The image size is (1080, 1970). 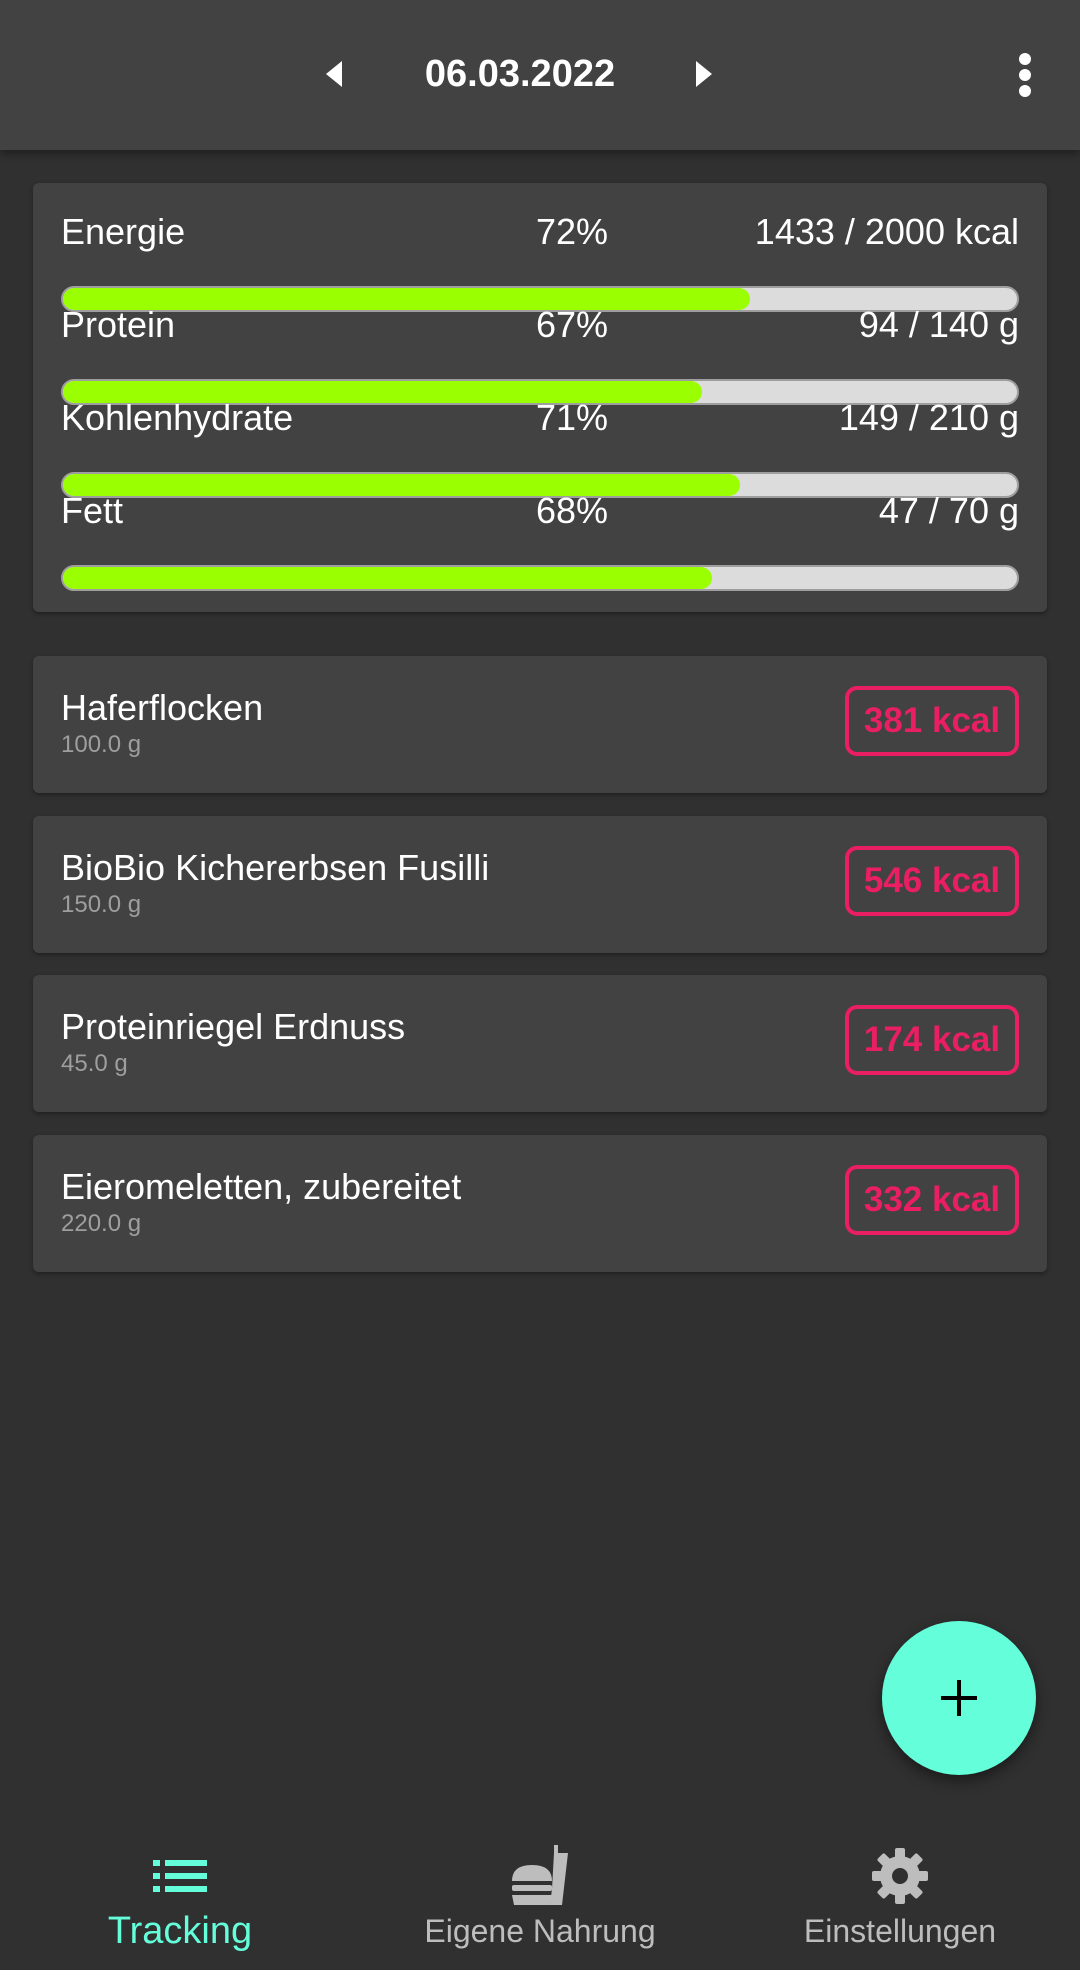 What do you see at coordinates (932, 881) in the screenshot?
I see `kcal-badge: 546 kcal` at bounding box center [932, 881].